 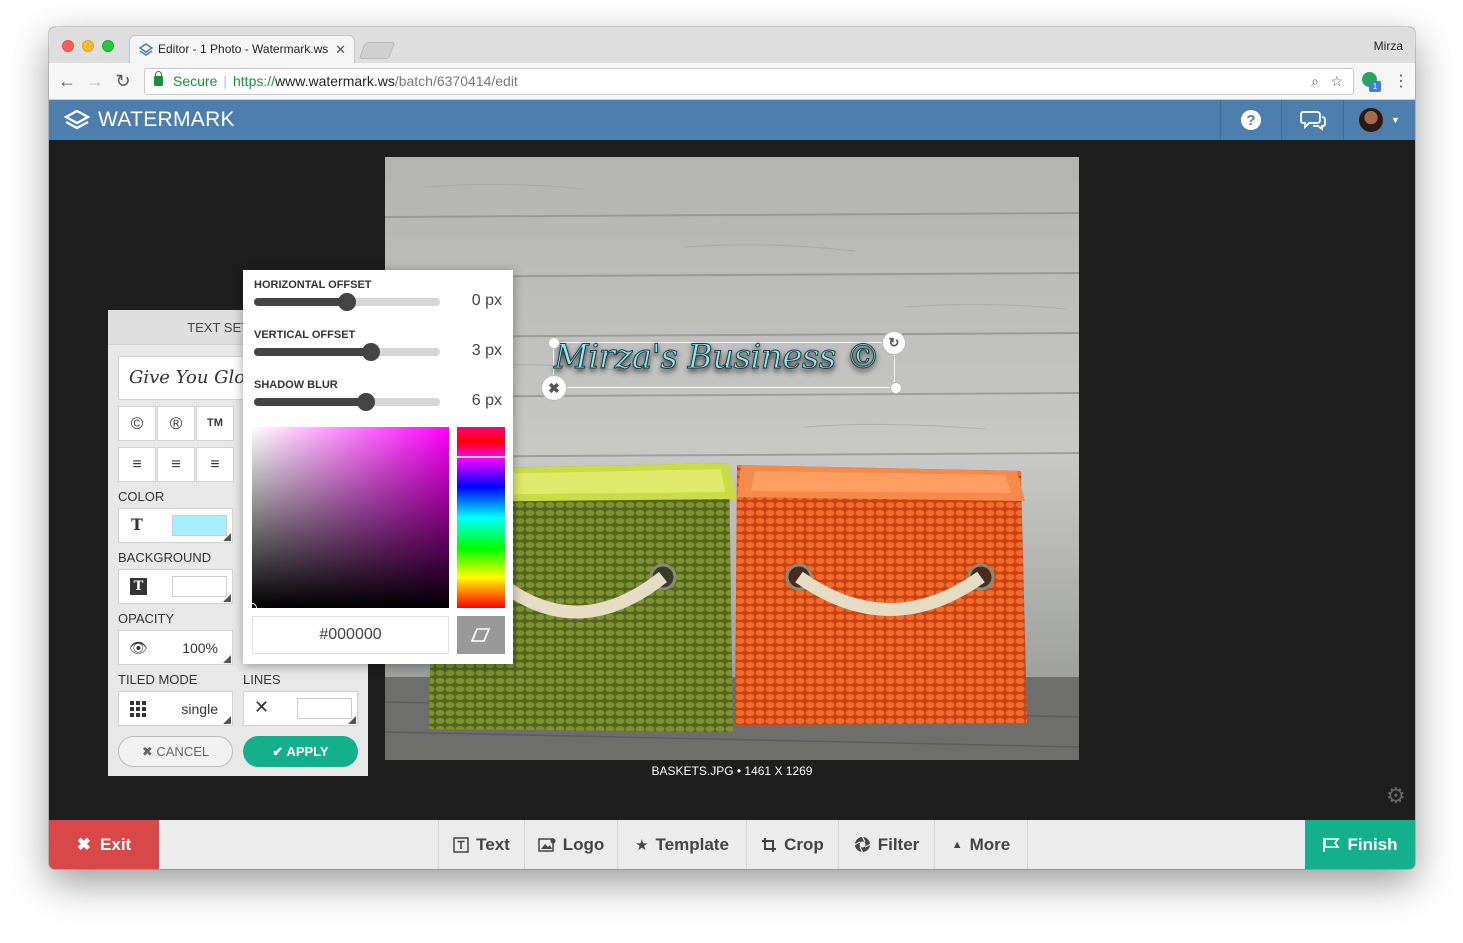 What do you see at coordinates (305, 335) in the screenshot?
I see `vertical-offset-label: VERTICAL OFFSET` at bounding box center [305, 335].